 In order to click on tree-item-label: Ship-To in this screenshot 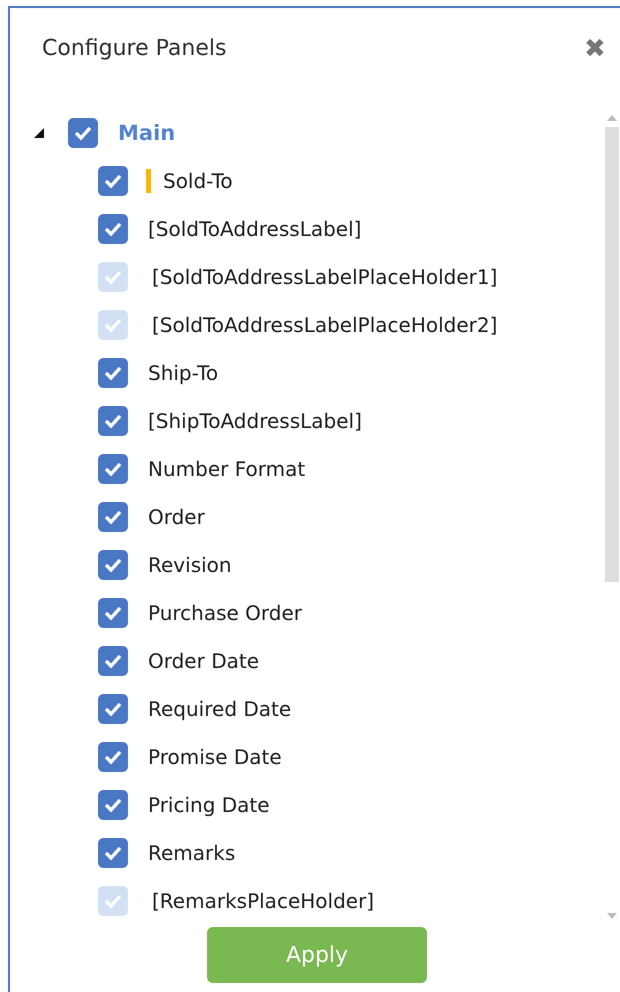, I will do `click(183, 373)`.